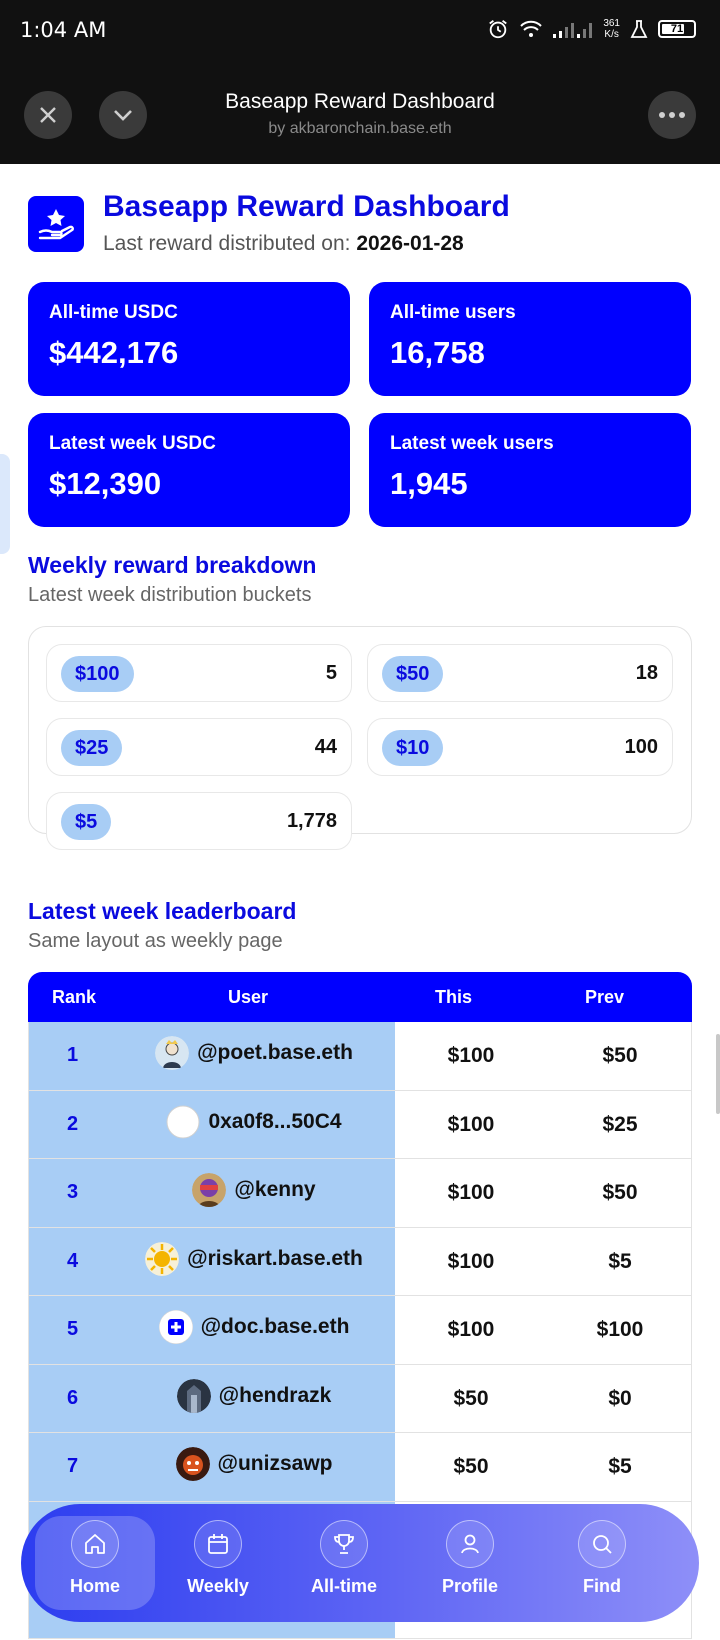 This screenshot has width=720, height=1640. What do you see at coordinates (311, 821) in the screenshot?
I see `bucket-count: 1,778` at bounding box center [311, 821].